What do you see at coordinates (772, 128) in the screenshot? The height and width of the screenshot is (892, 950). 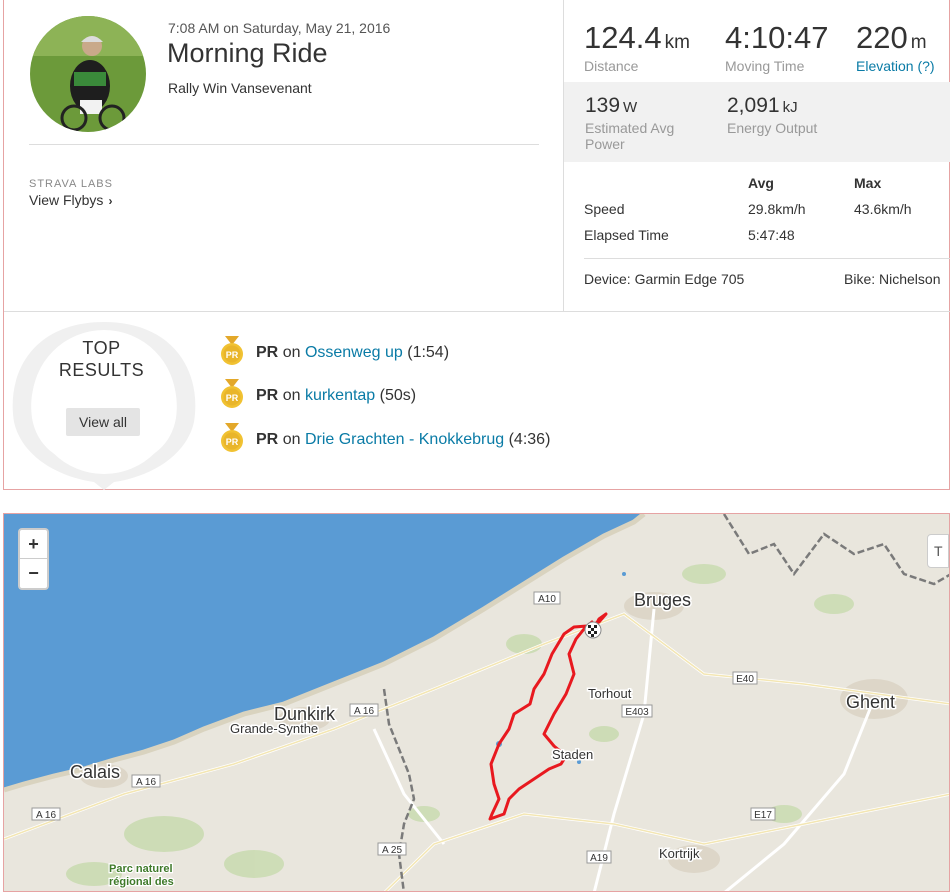 I see `energy-label: Energy Output` at bounding box center [772, 128].